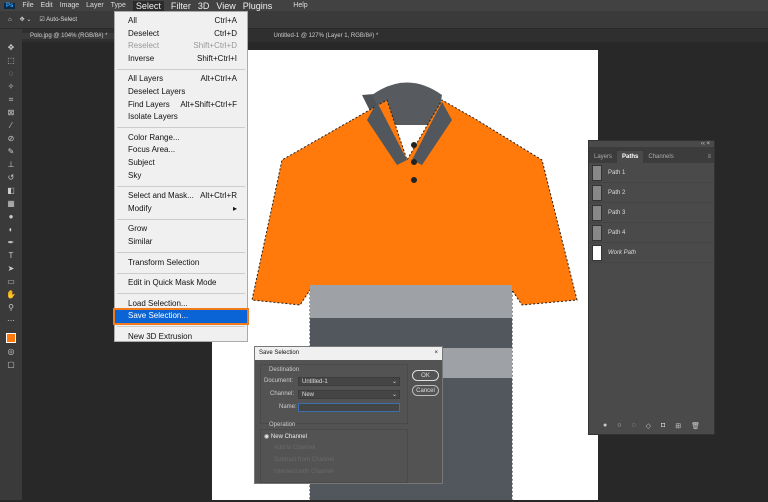 Image resolution: width=768 pixels, height=502 pixels. Describe the element at coordinates (11, 190) in the screenshot. I see `eraser-icon: ◧` at that location.